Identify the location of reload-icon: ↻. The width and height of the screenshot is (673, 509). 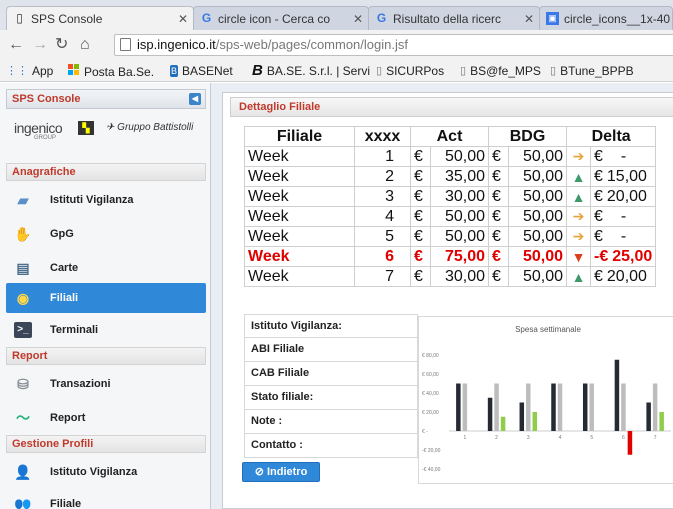
(61, 45).